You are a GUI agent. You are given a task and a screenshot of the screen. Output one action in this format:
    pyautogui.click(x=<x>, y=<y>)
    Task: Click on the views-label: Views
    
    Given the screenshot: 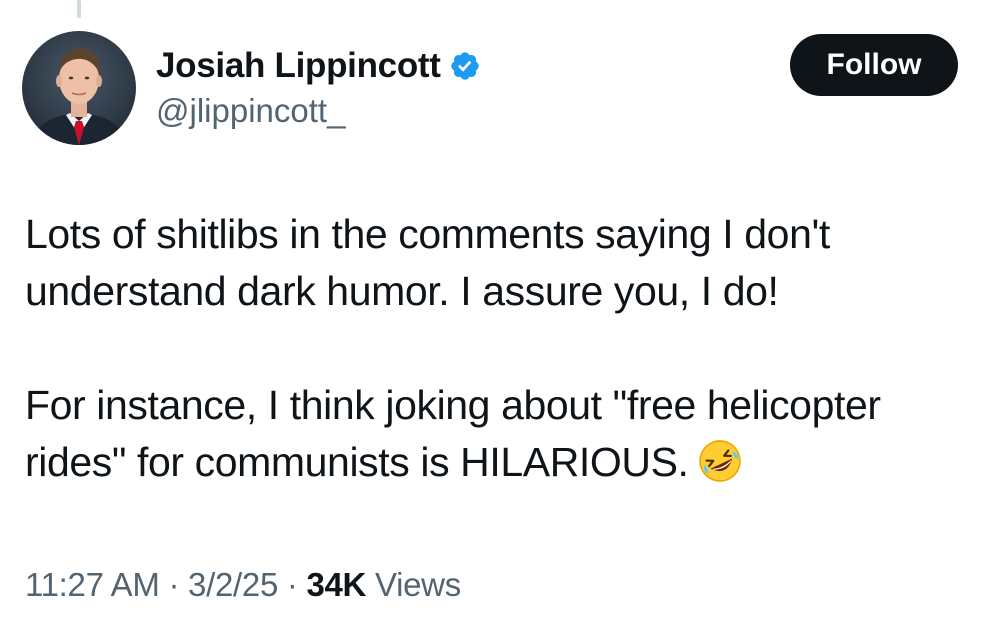 What is the action you would take?
    pyautogui.click(x=417, y=584)
    